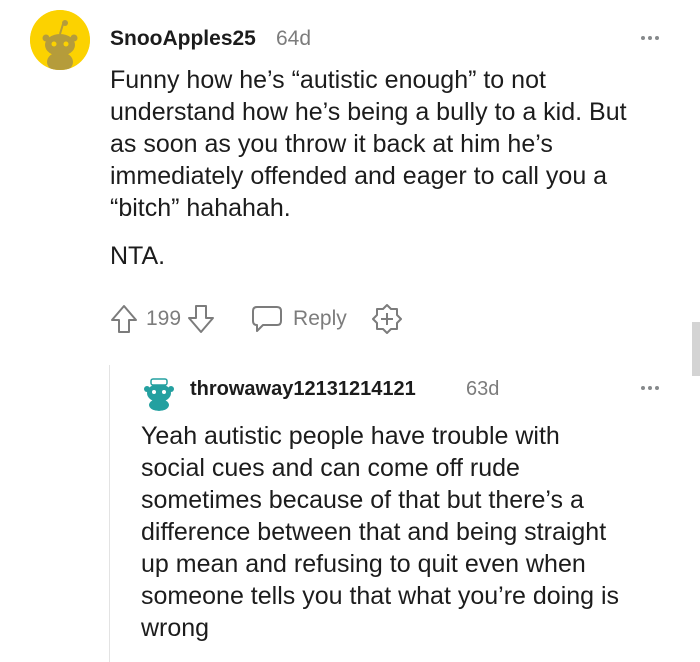  Describe the element at coordinates (164, 318) in the screenshot. I see `vote-score: 199` at that location.